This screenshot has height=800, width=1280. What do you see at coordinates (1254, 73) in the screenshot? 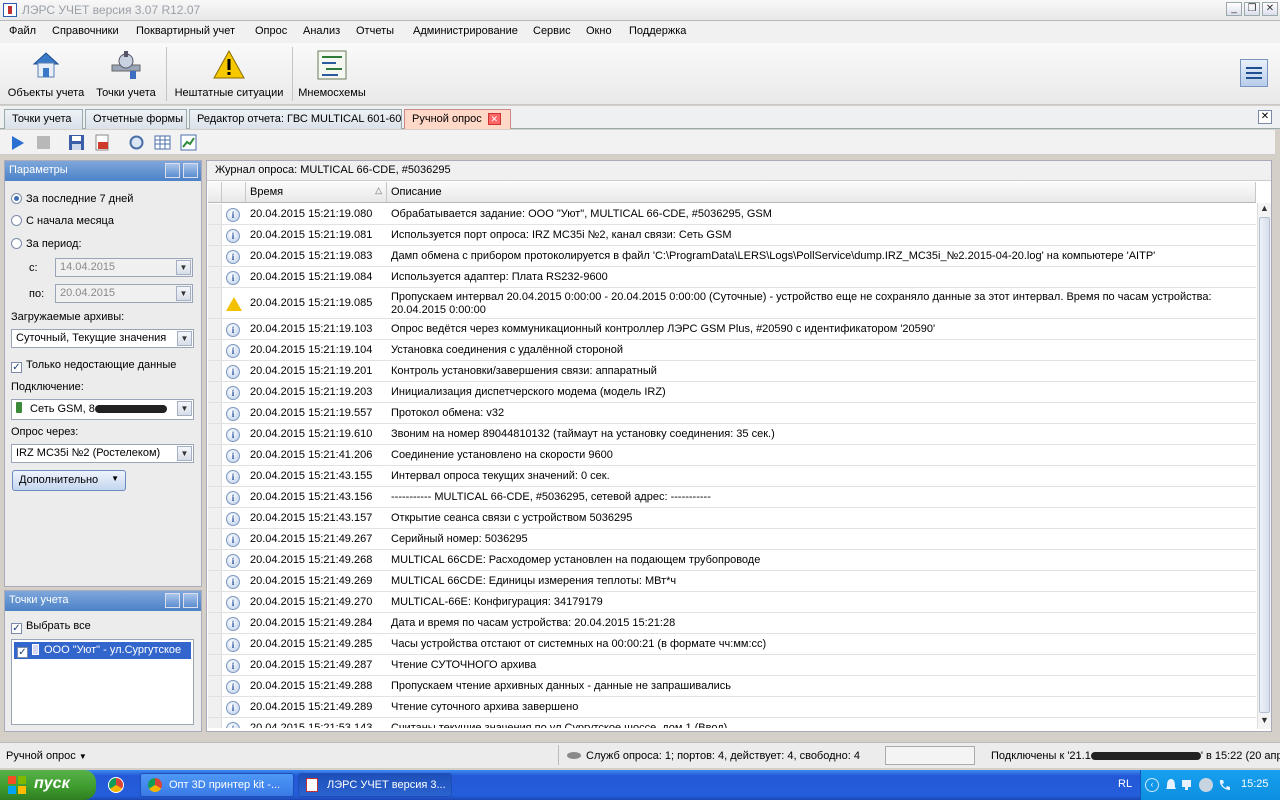
I see `layout-menu-button` at bounding box center [1254, 73].